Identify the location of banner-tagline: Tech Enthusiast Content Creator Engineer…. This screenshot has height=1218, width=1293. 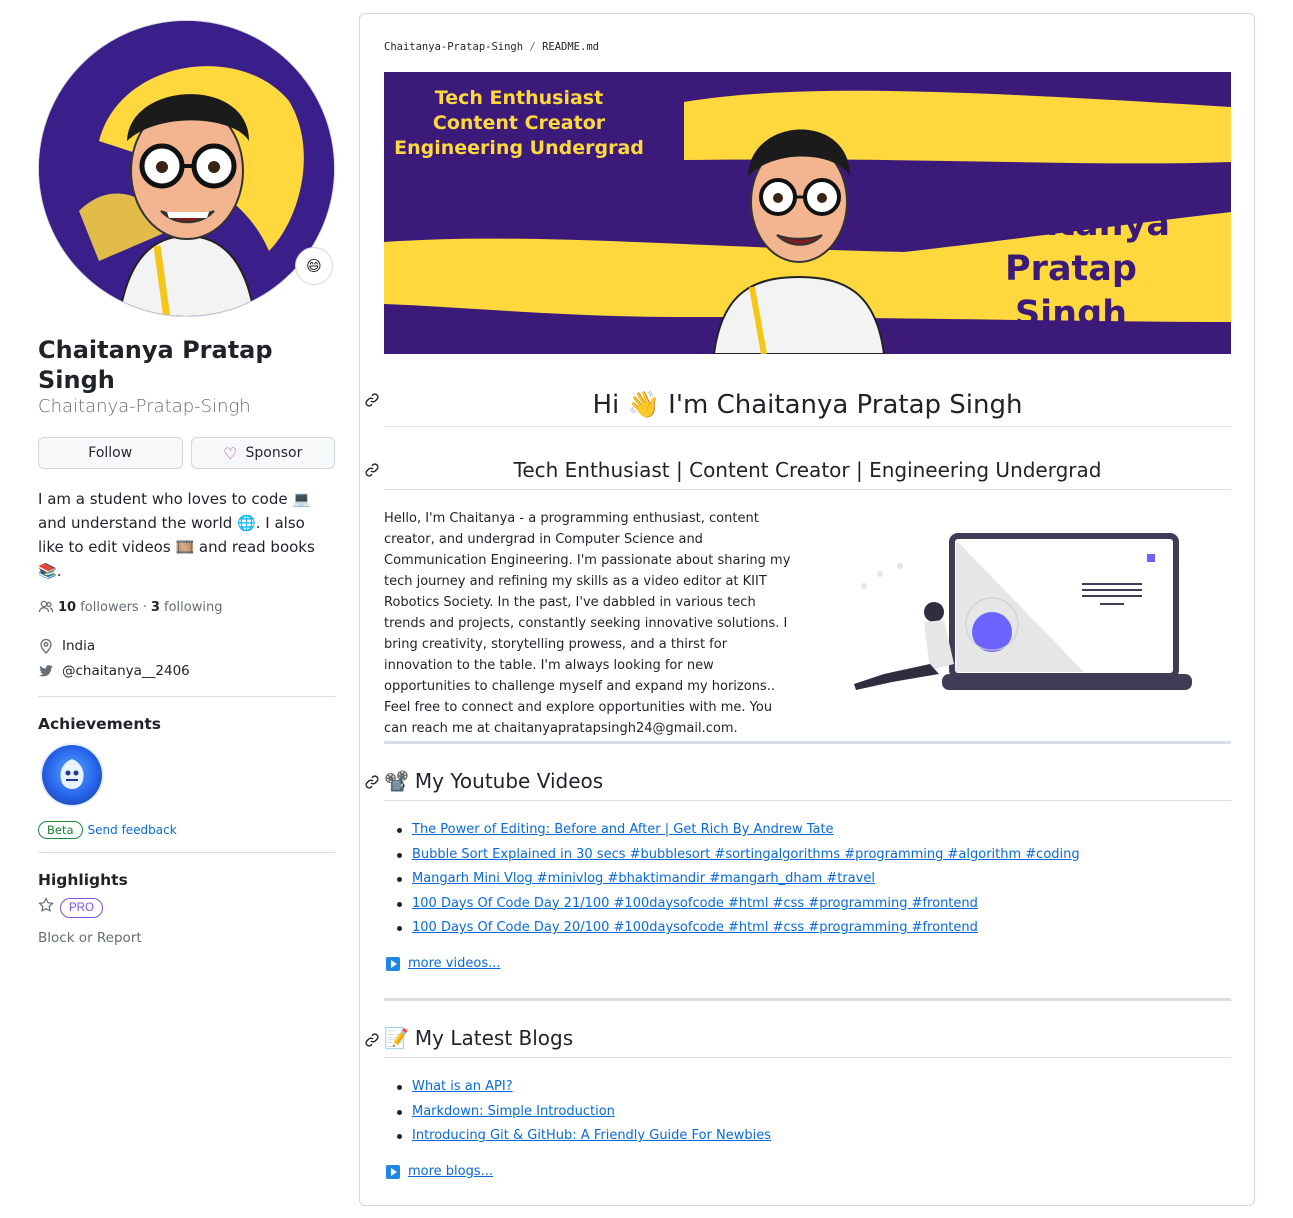
(519, 123).